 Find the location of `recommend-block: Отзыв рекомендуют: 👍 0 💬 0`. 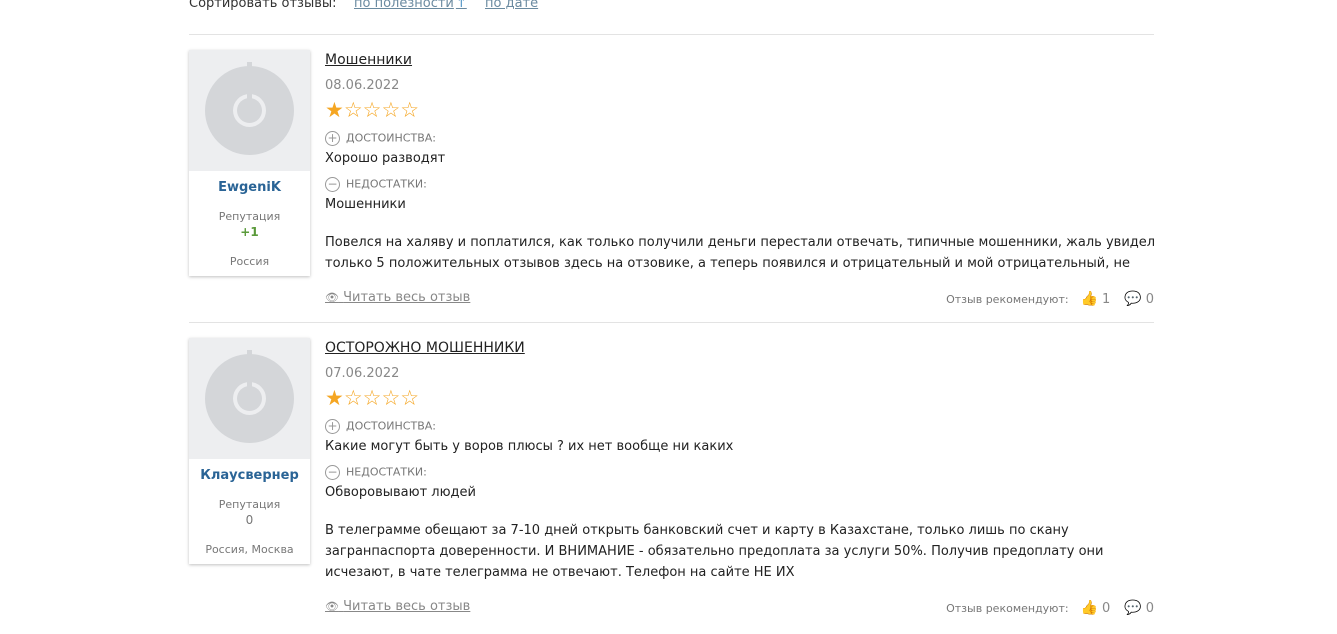

recommend-block: Отзыв рекомендуют: 👍 0 💬 0 is located at coordinates (1050, 608).